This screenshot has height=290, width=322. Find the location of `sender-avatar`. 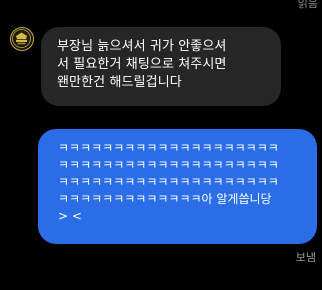

sender-avatar is located at coordinates (22, 39).